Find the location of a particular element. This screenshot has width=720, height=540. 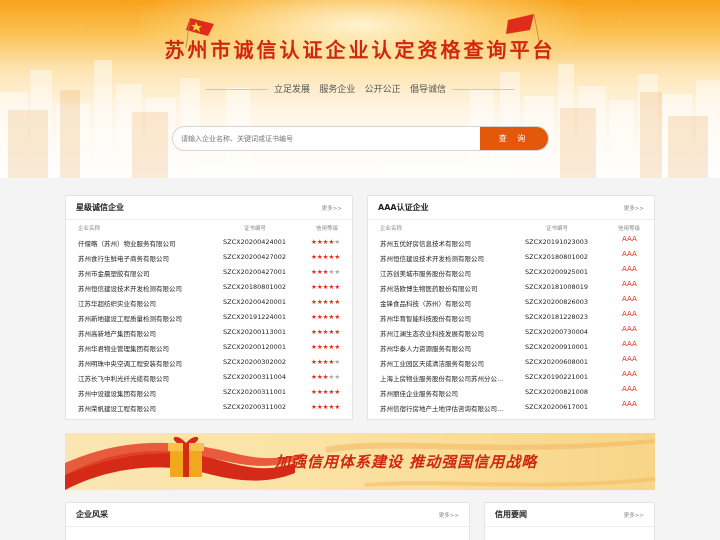

company-name: 苏州五优好房信息技术有限公司 is located at coordinates (452, 243).